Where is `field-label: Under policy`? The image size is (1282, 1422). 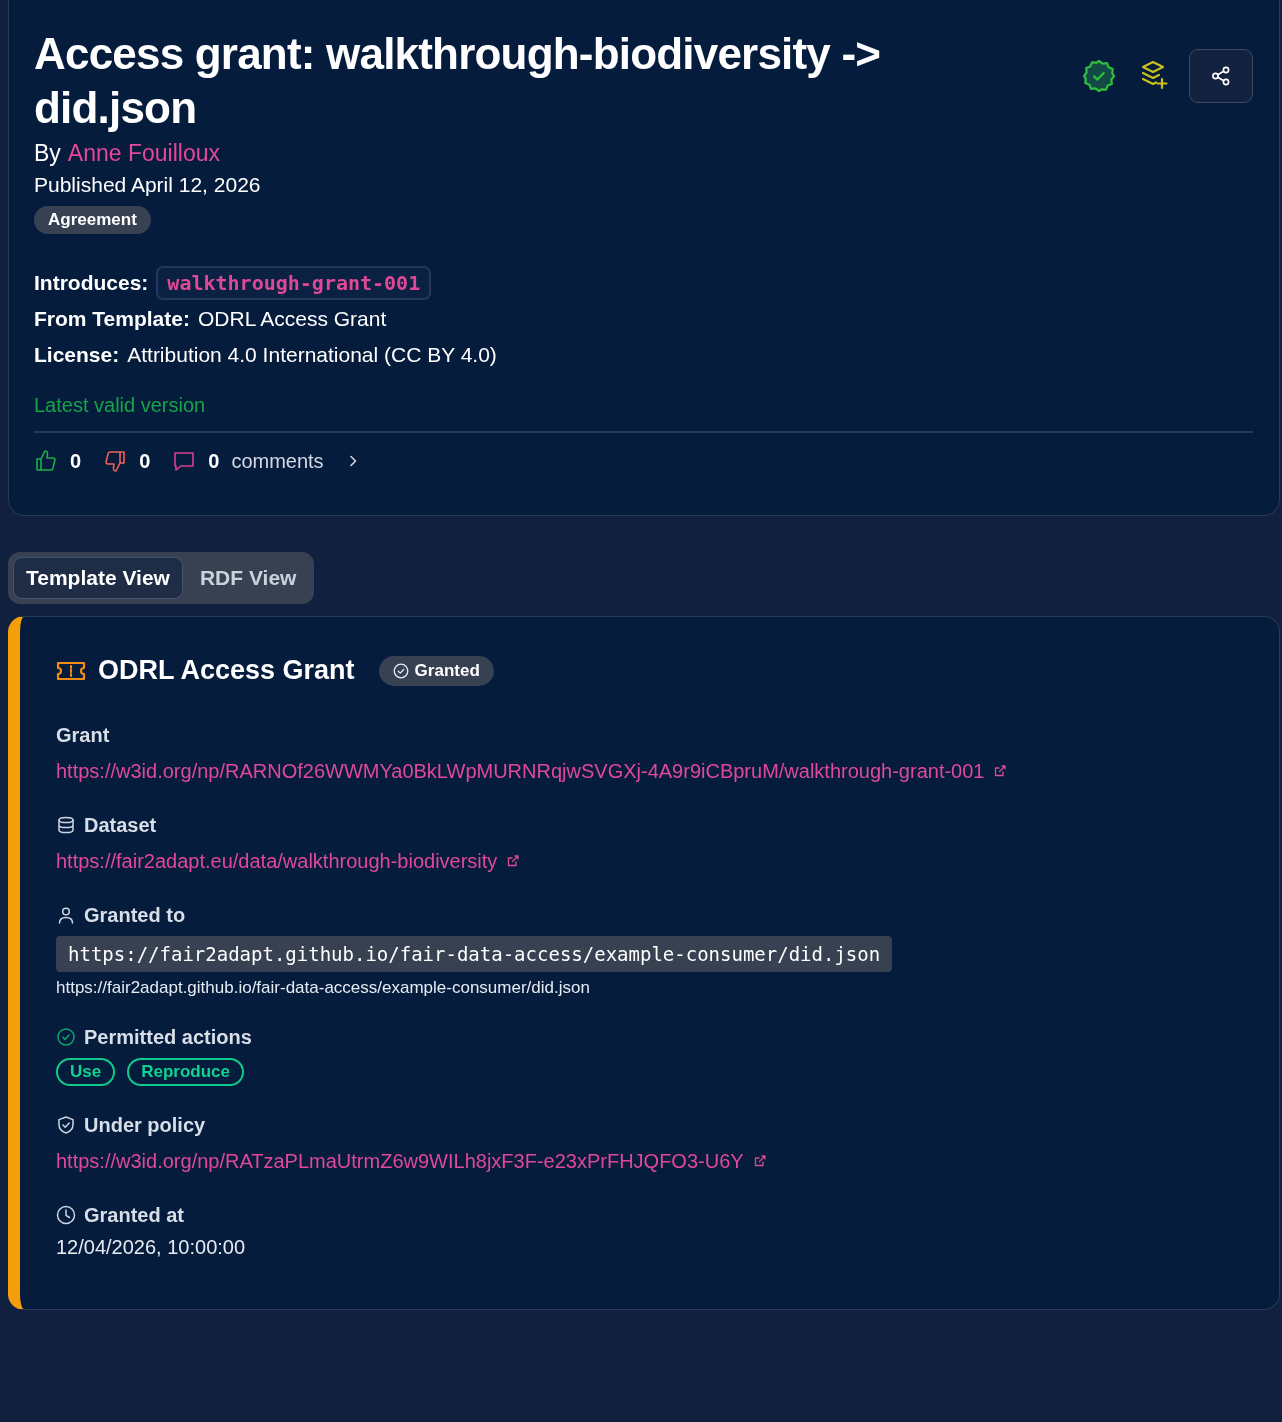
field-label: Under policy is located at coordinates (145, 1125).